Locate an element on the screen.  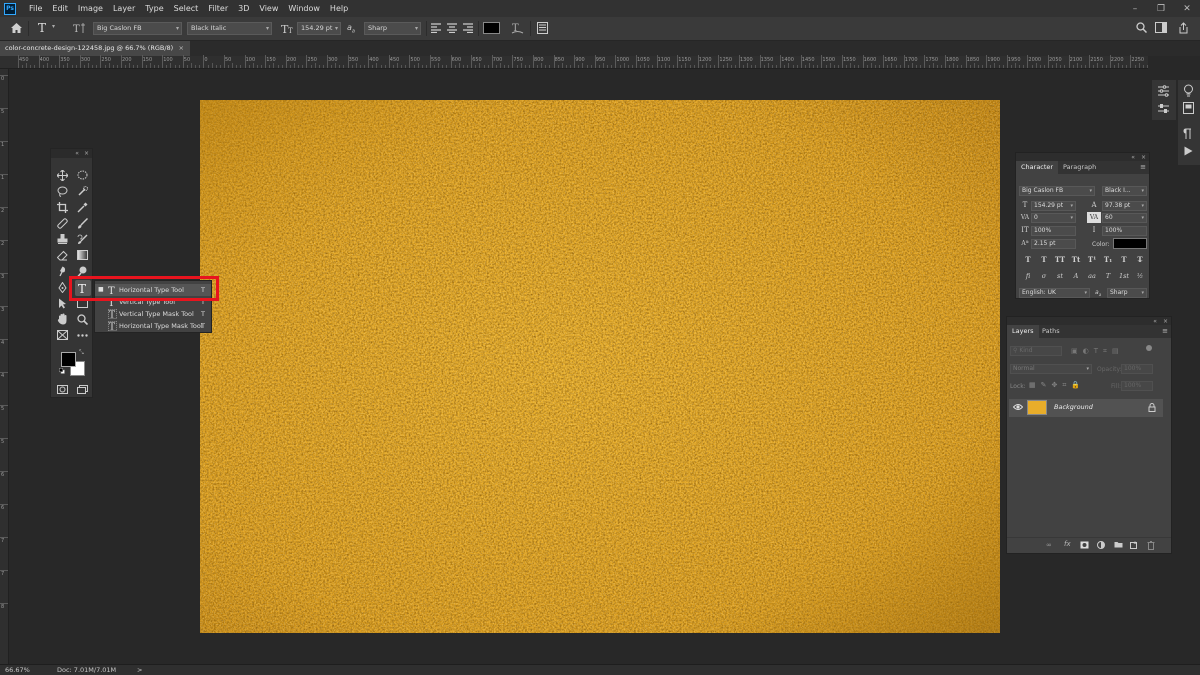
vertical-ruler: 0 5 1 1 2 2 3 3 4 4 5 5 6 6 7 7 8 is located at coordinates (4, 366).